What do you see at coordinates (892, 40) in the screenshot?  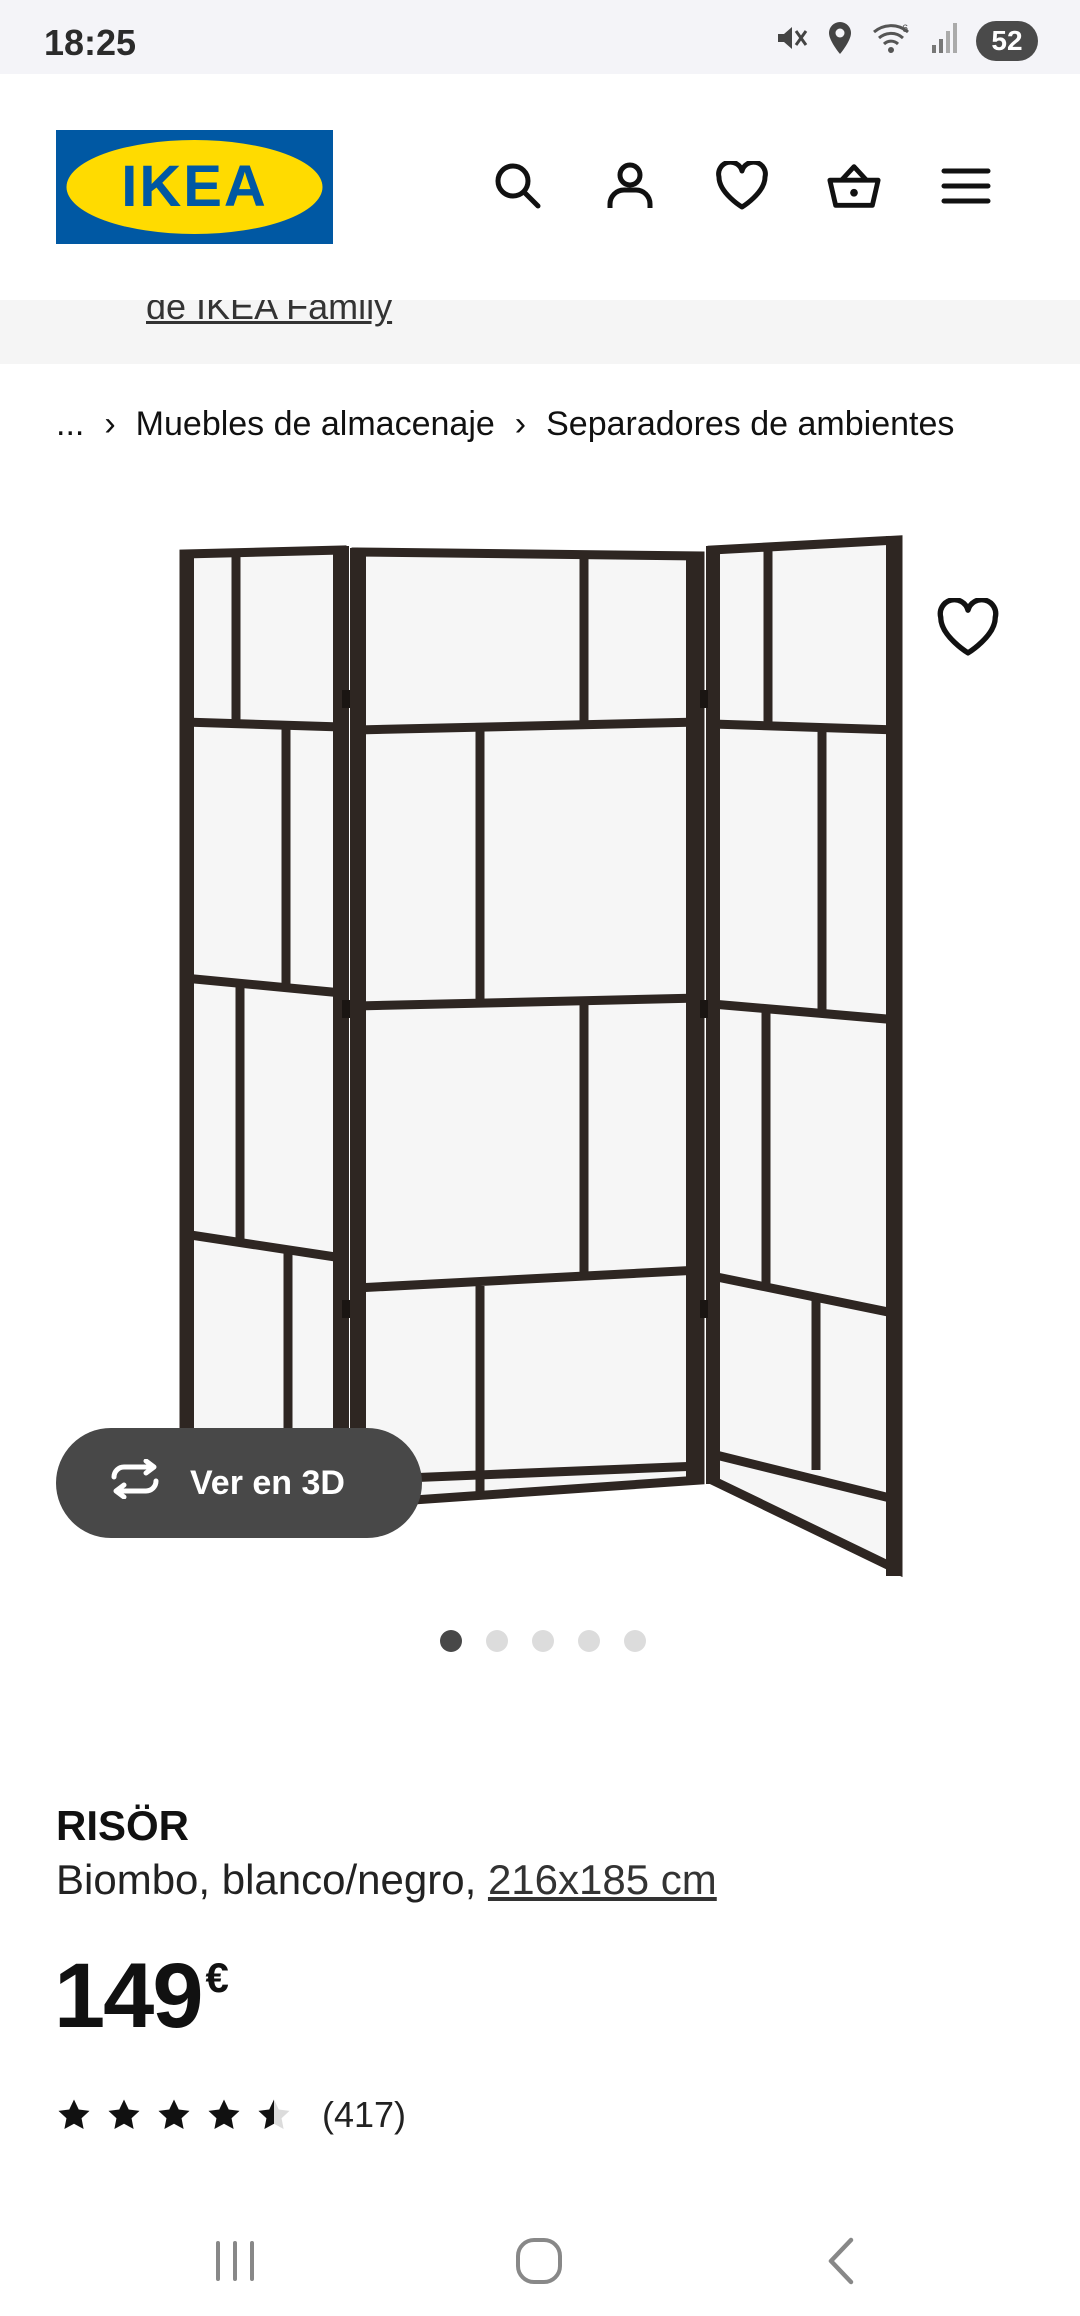 I see `wifi-icon: 6` at bounding box center [892, 40].